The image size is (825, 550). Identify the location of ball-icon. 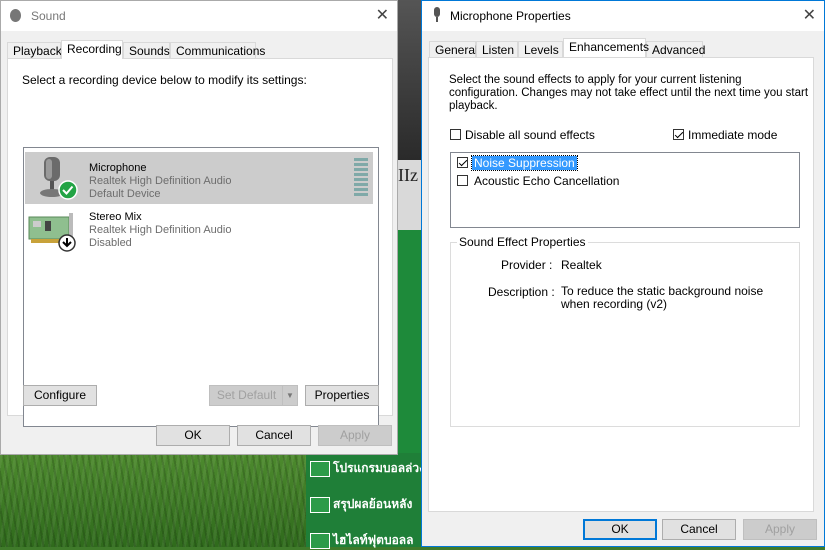
(320, 540).